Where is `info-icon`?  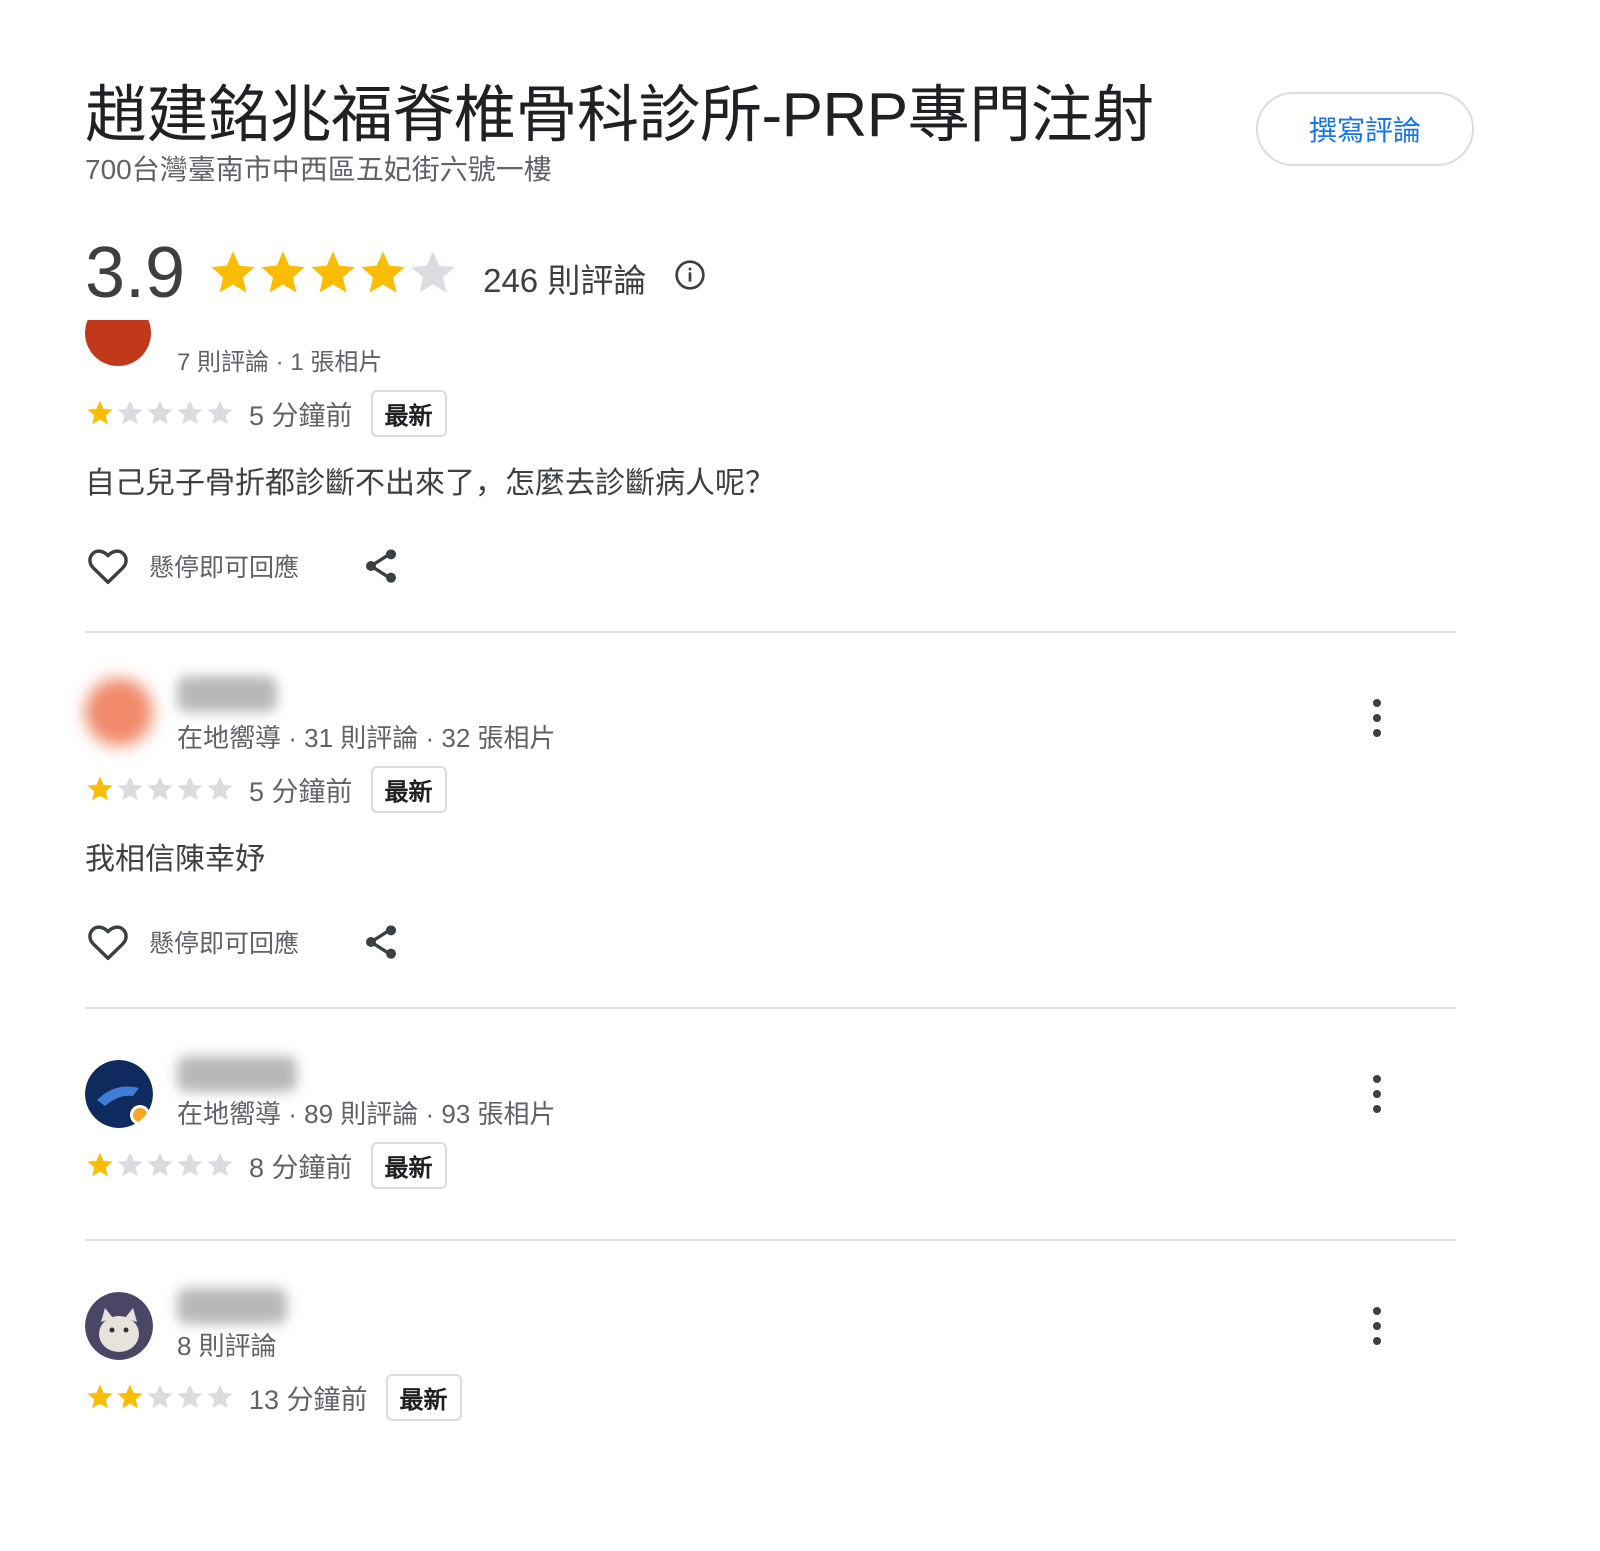 info-icon is located at coordinates (690, 273).